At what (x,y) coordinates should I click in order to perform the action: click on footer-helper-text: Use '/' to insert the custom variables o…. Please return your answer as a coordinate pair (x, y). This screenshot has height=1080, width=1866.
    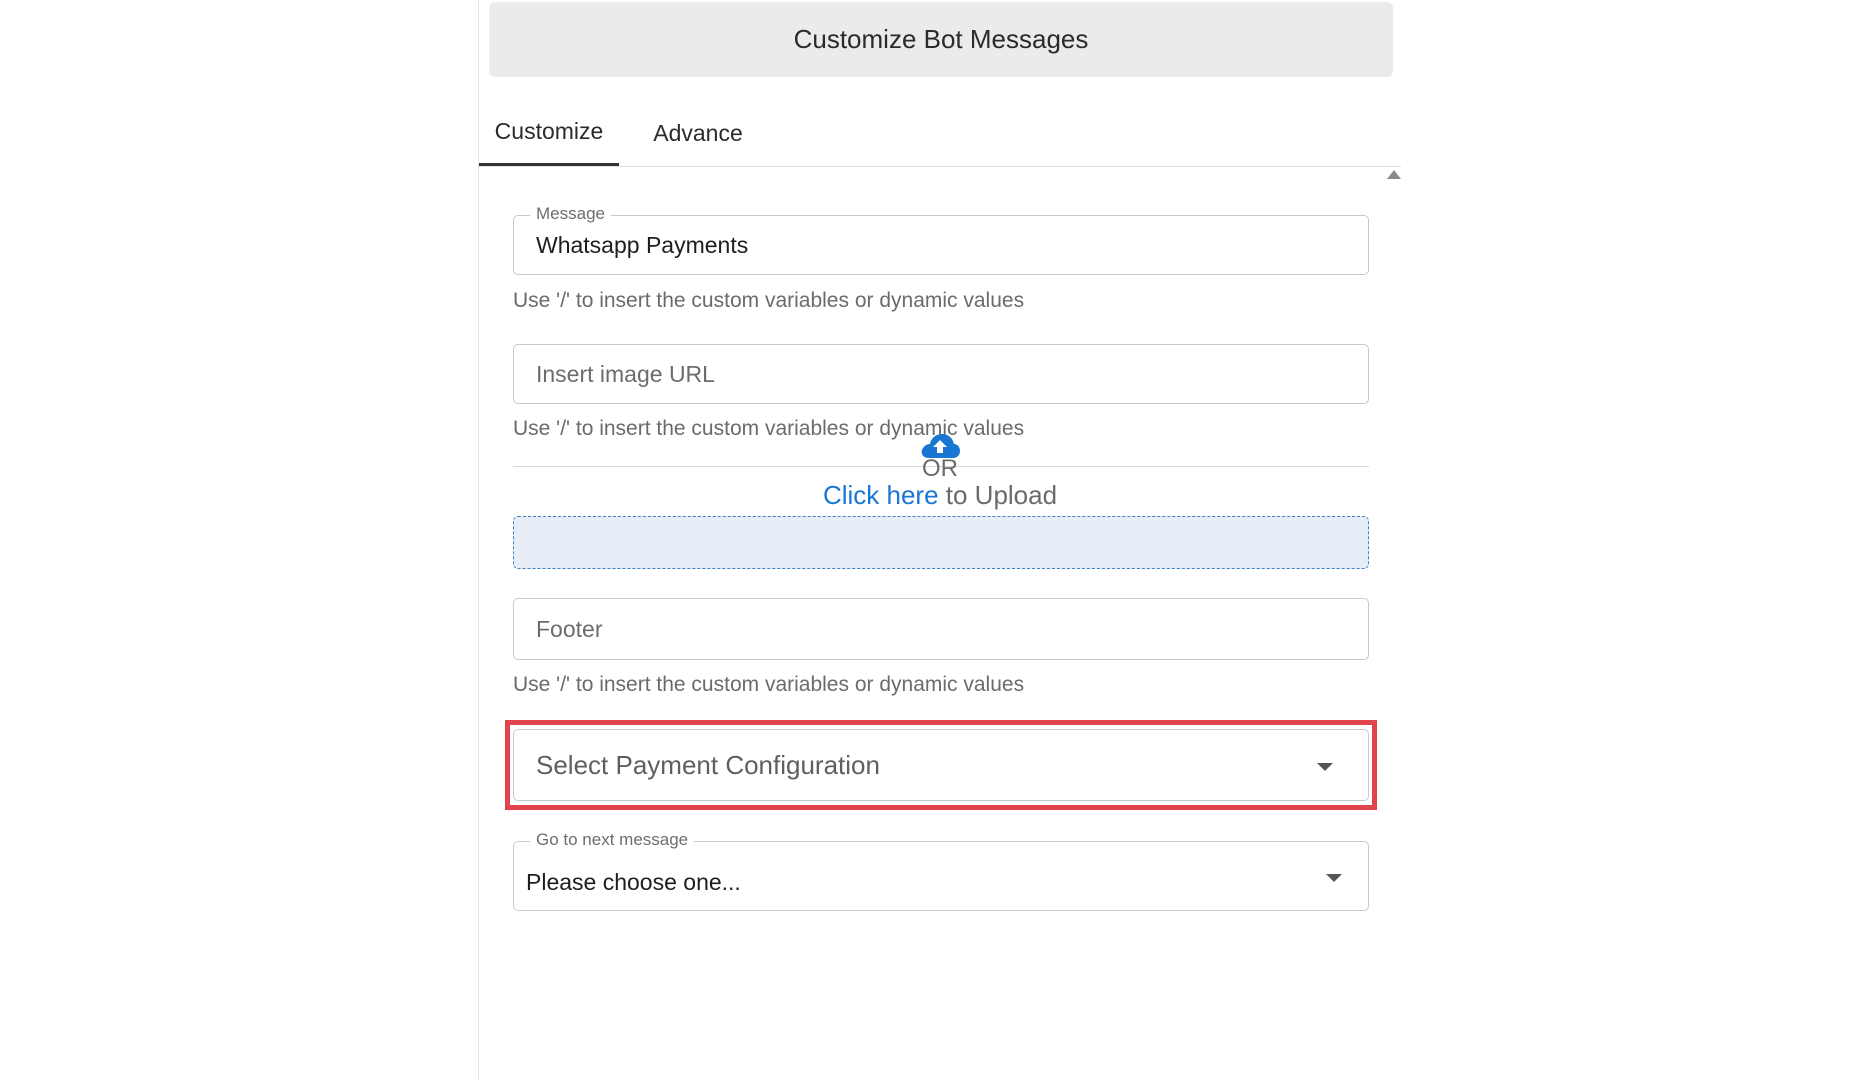
    Looking at the image, I should click on (769, 684).